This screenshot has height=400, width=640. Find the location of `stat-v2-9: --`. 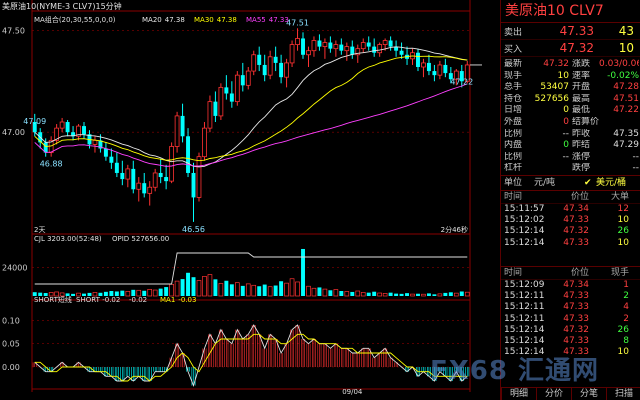

stat-v2-9: -- is located at coordinates (636, 168).